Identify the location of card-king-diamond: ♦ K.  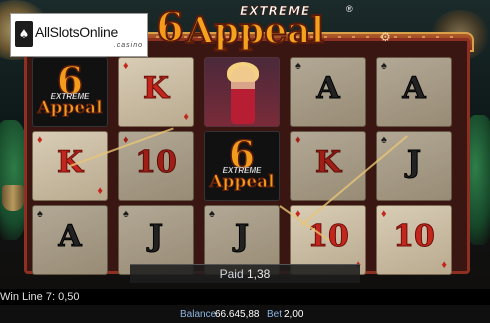
(328, 166).